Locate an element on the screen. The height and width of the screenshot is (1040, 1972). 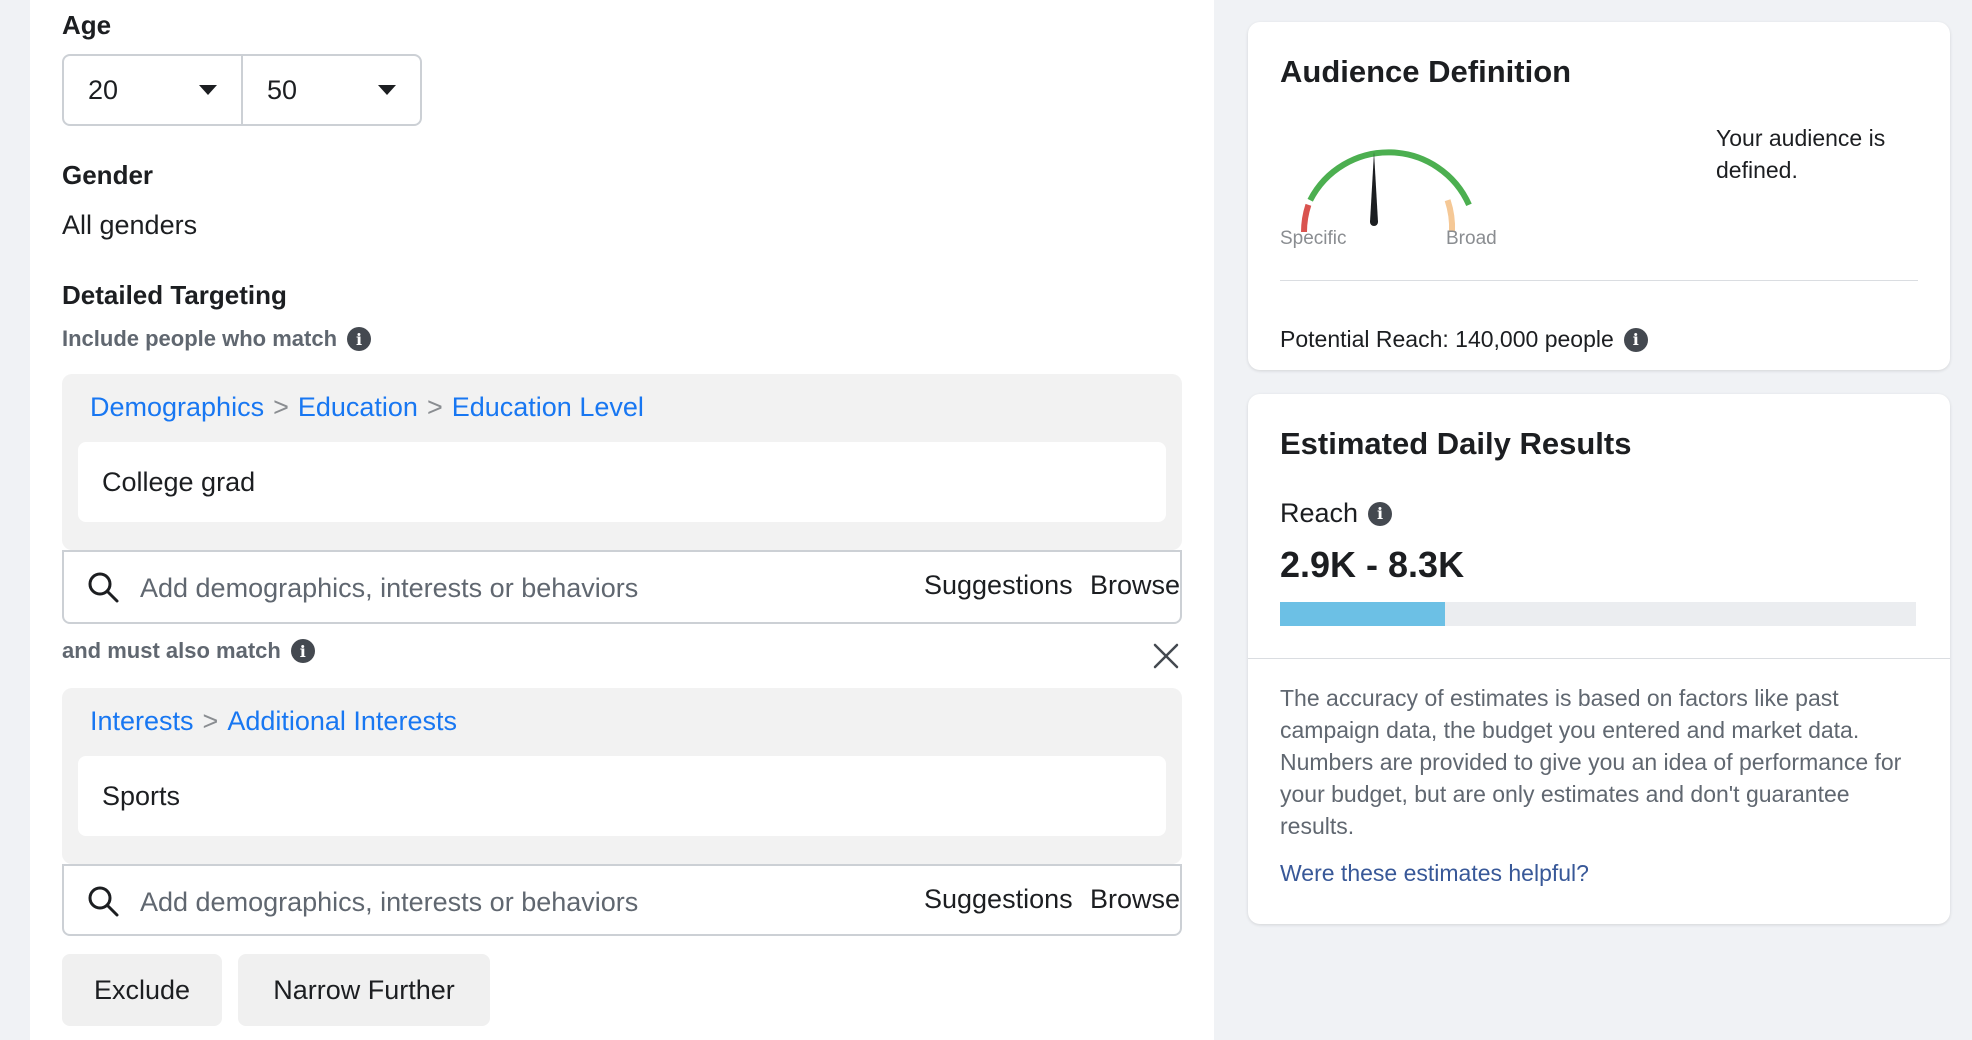
reach-label: Reach i is located at coordinates (1336, 513).